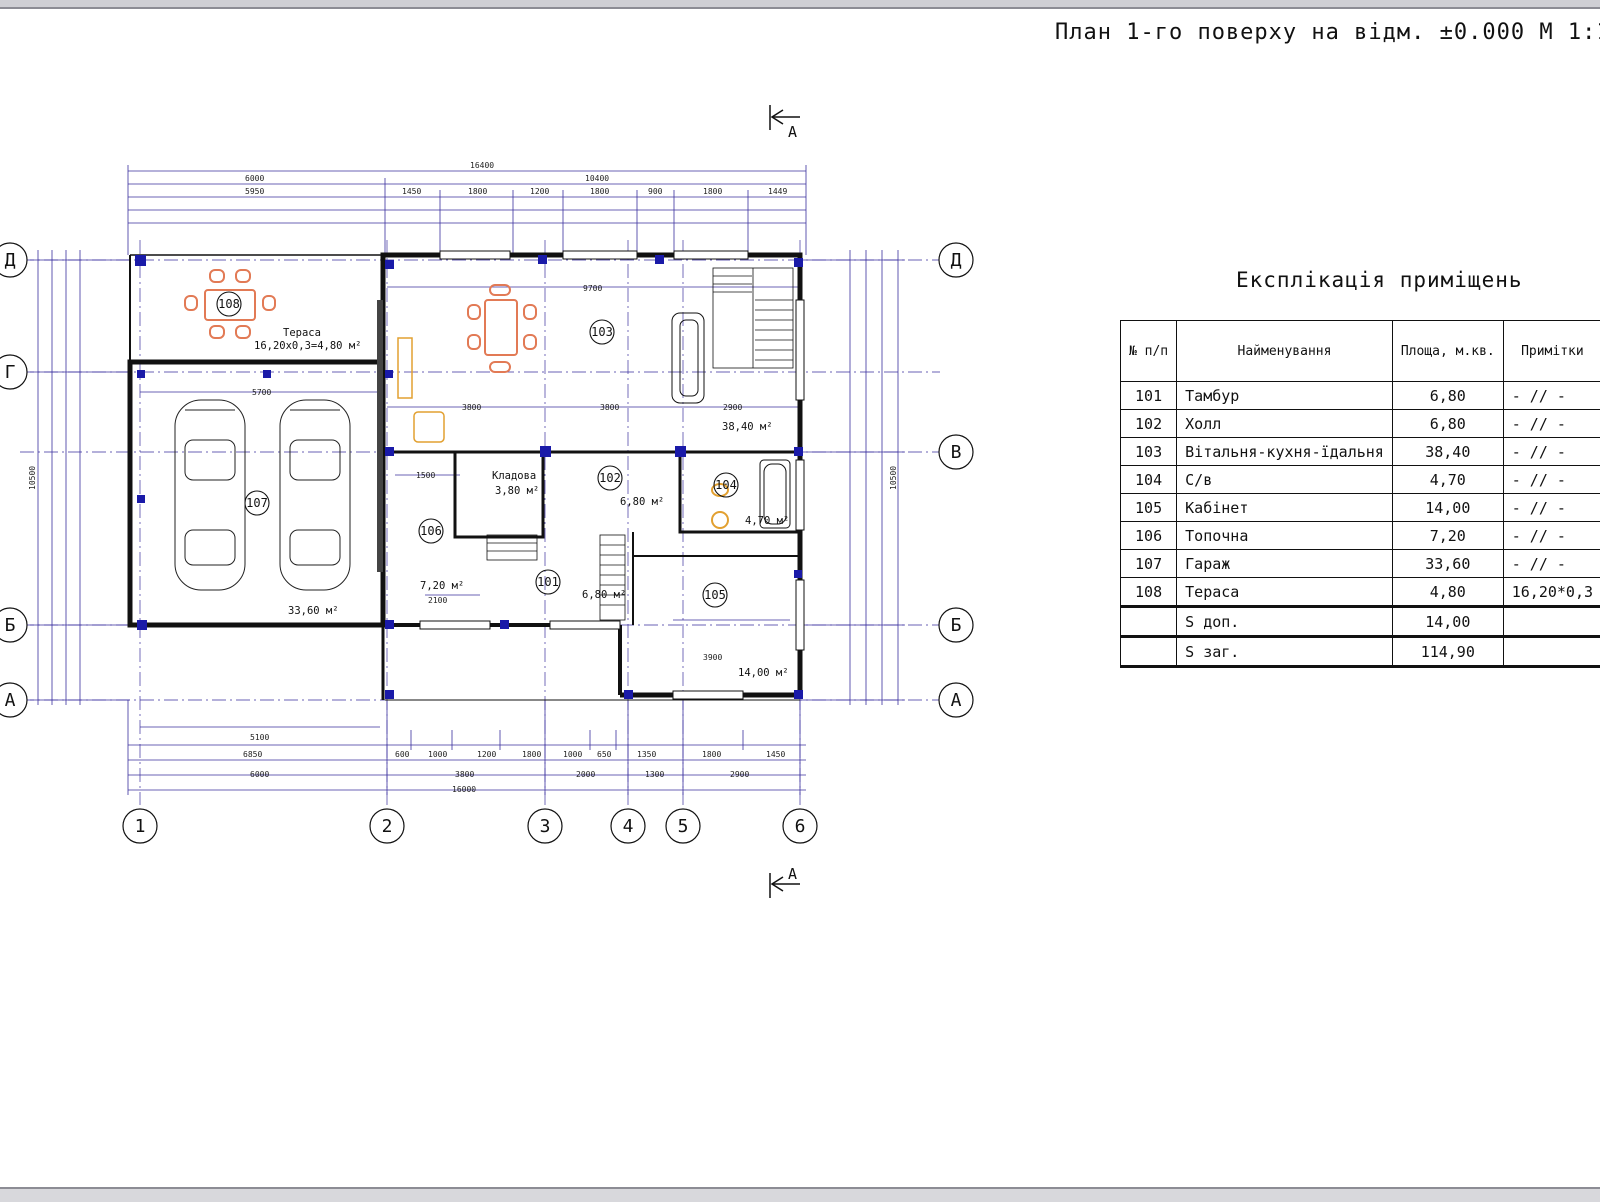 The width and height of the screenshot is (1600, 1202). Describe the element at coordinates (1149, 508) in the screenshot. I see `cell-num: 105` at that location.